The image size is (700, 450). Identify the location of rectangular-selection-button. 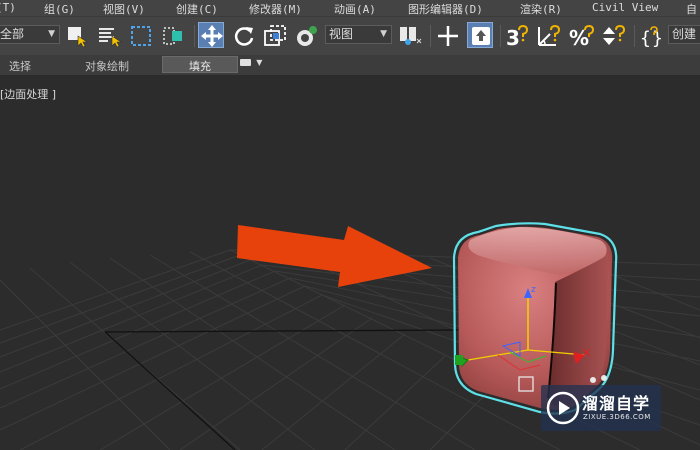
(141, 36).